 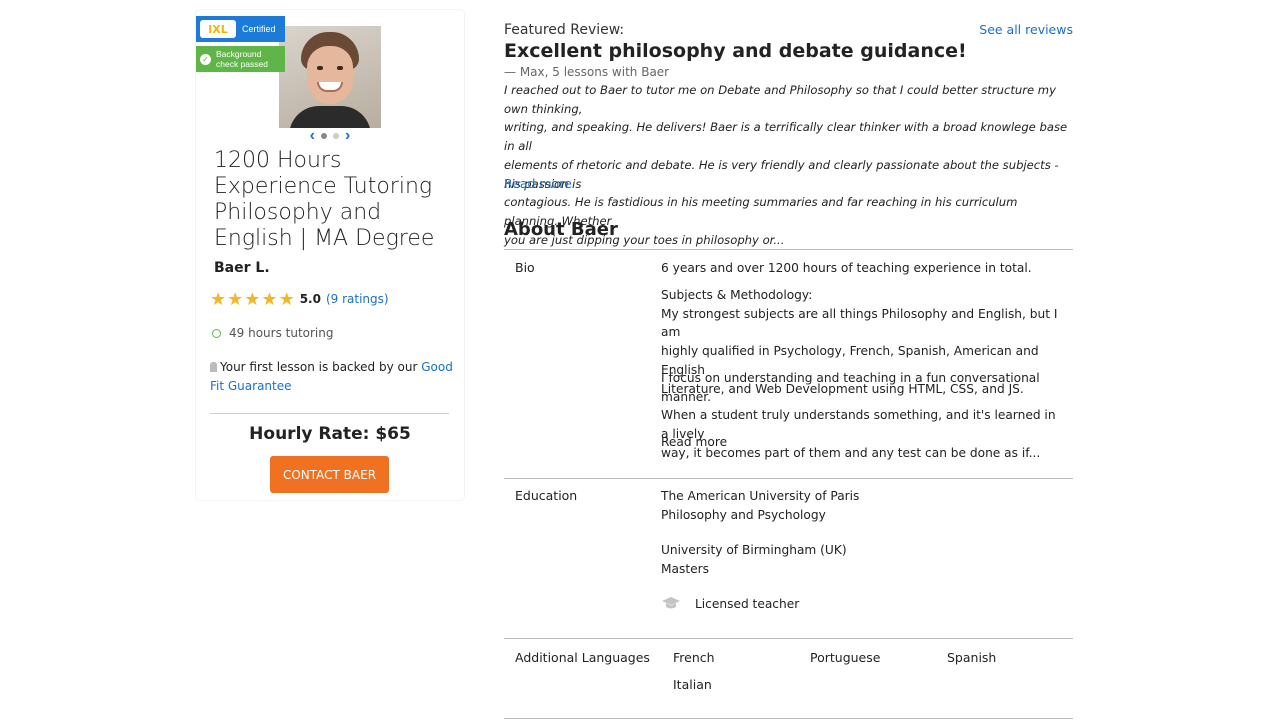 What do you see at coordinates (525, 267) in the screenshot?
I see `bio-label: Bio` at bounding box center [525, 267].